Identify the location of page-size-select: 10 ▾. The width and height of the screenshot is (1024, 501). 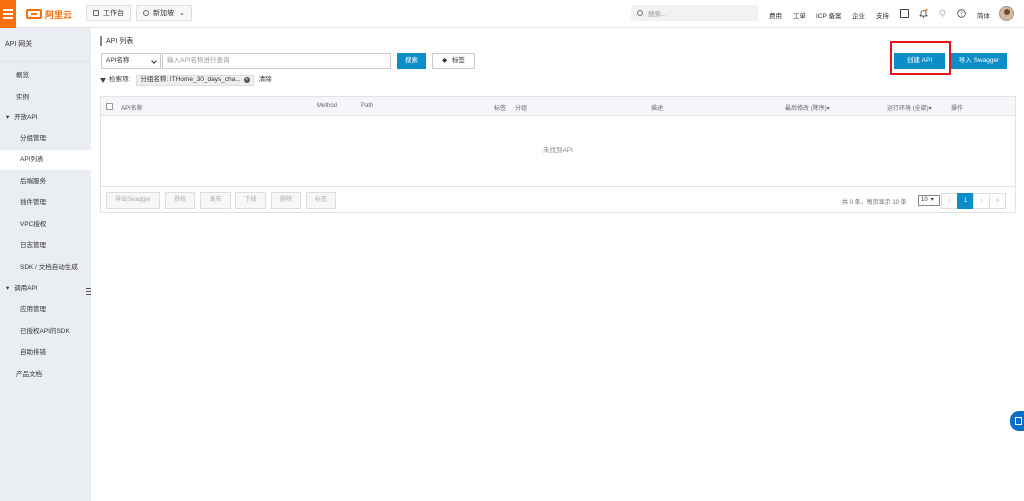
(929, 200).